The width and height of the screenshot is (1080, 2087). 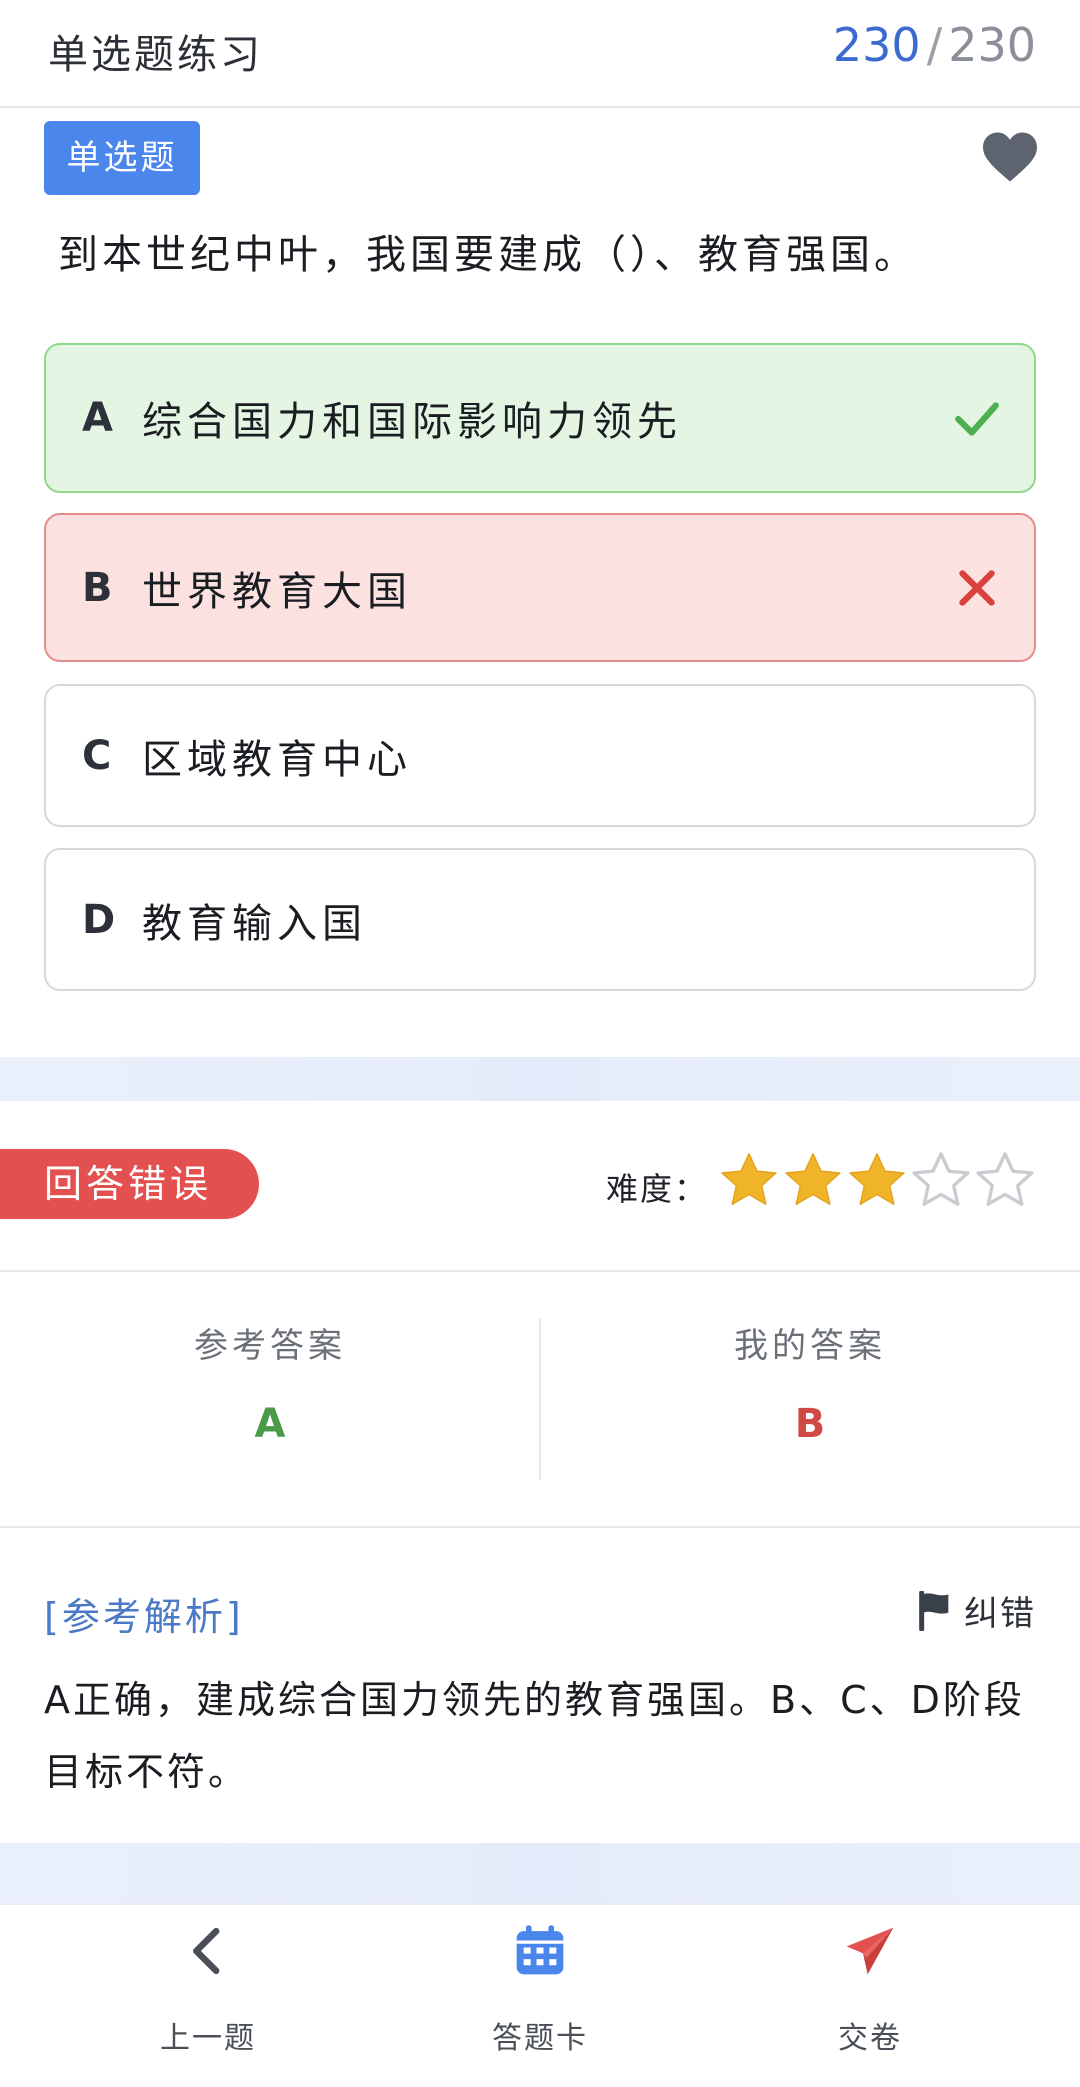 I want to click on report-error-button: 纠错, so click(x=977, y=1610).